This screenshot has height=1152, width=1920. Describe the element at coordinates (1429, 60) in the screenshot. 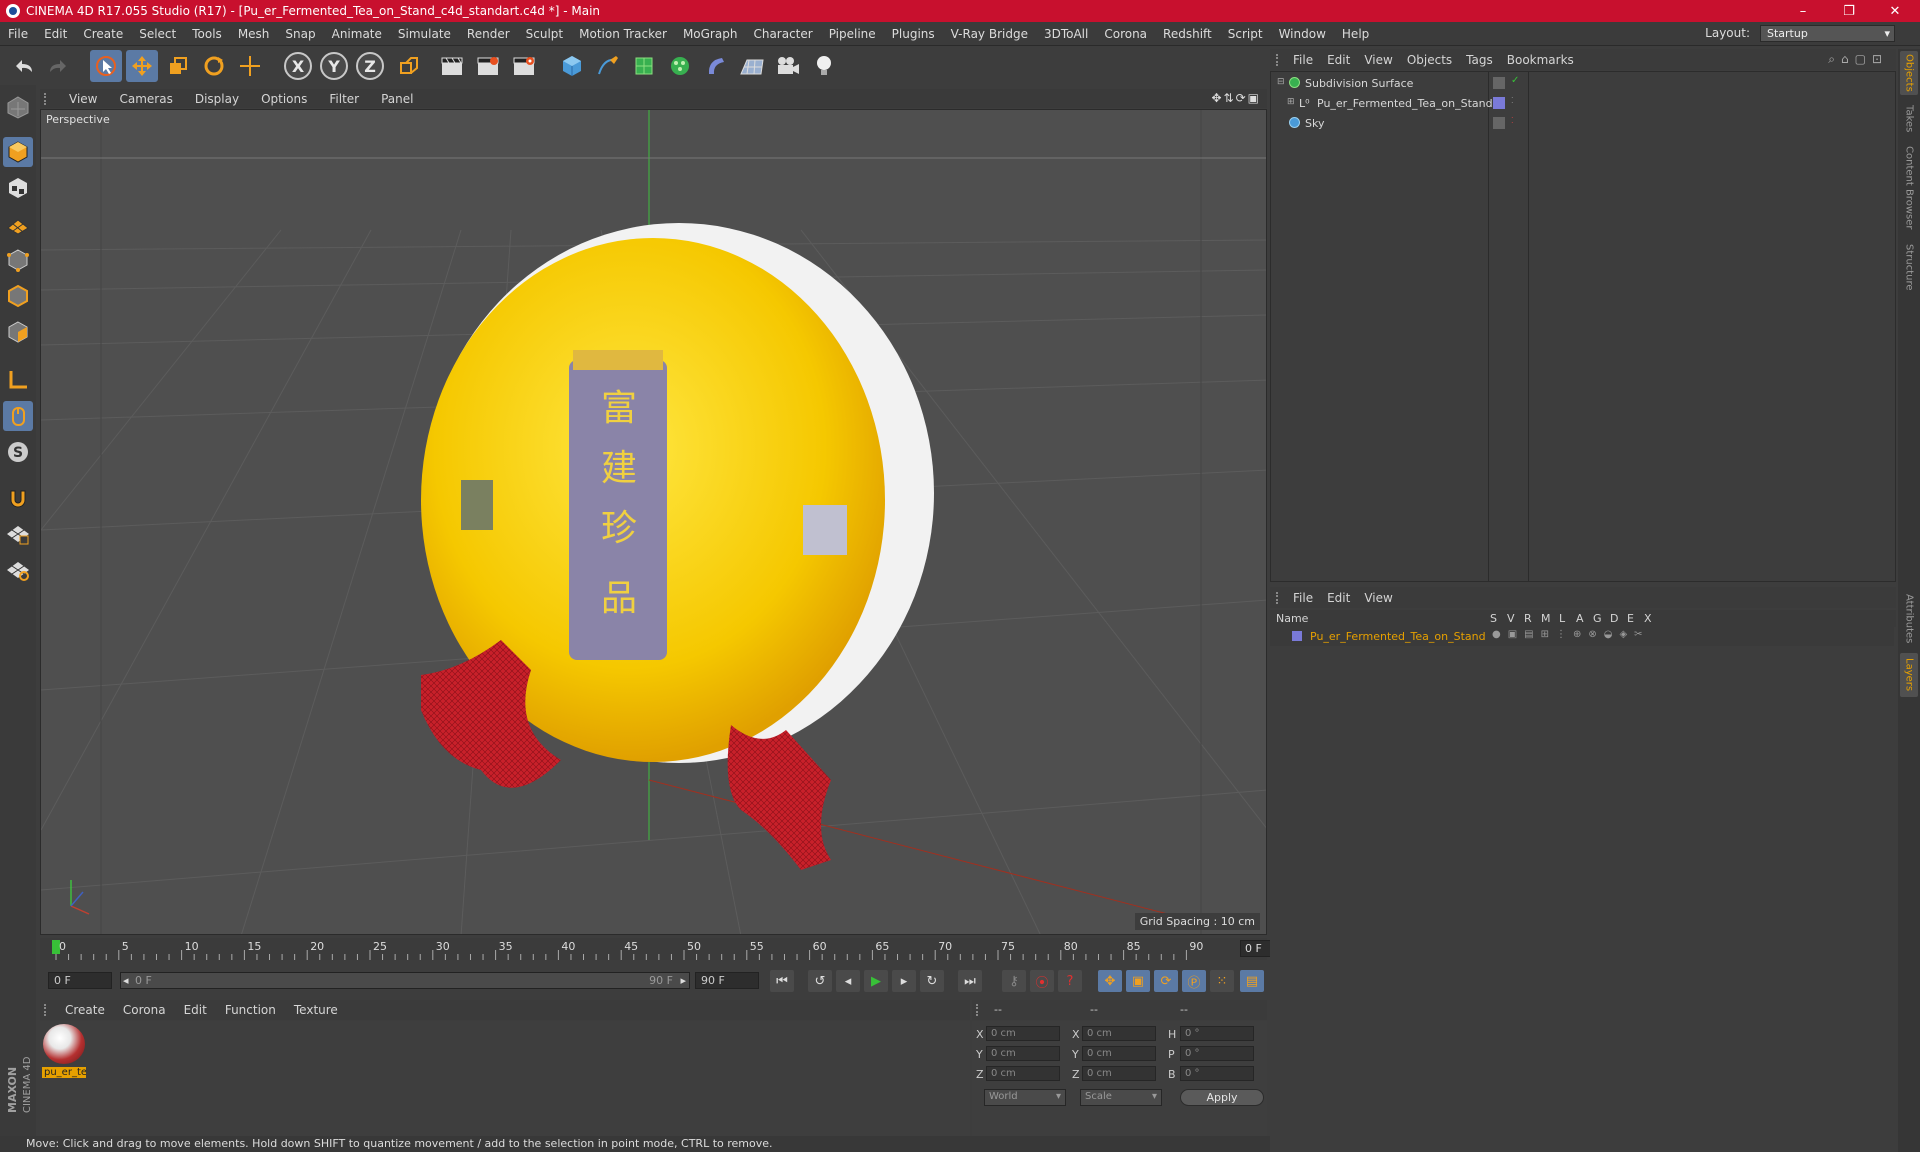

I see `objects-menu-objects: Objects` at that location.